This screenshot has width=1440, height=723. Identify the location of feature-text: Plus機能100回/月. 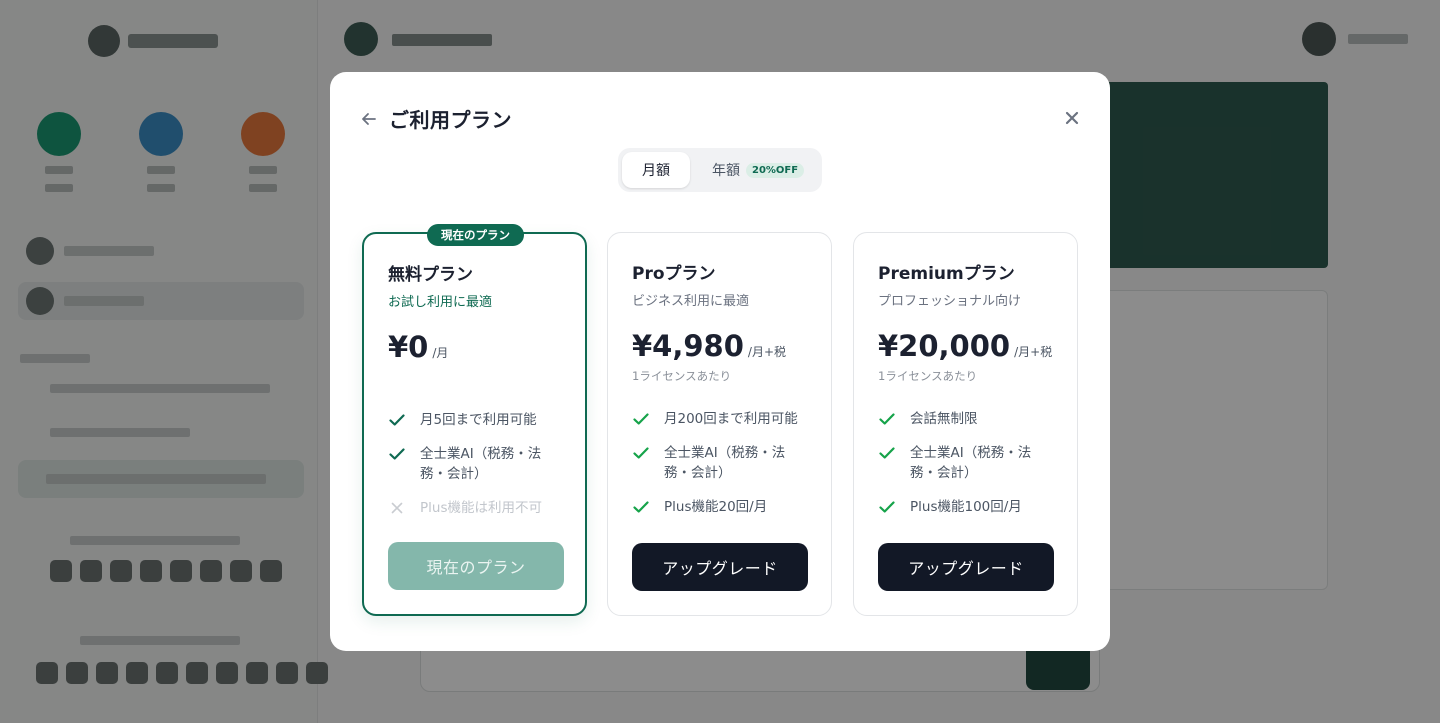
(966, 507).